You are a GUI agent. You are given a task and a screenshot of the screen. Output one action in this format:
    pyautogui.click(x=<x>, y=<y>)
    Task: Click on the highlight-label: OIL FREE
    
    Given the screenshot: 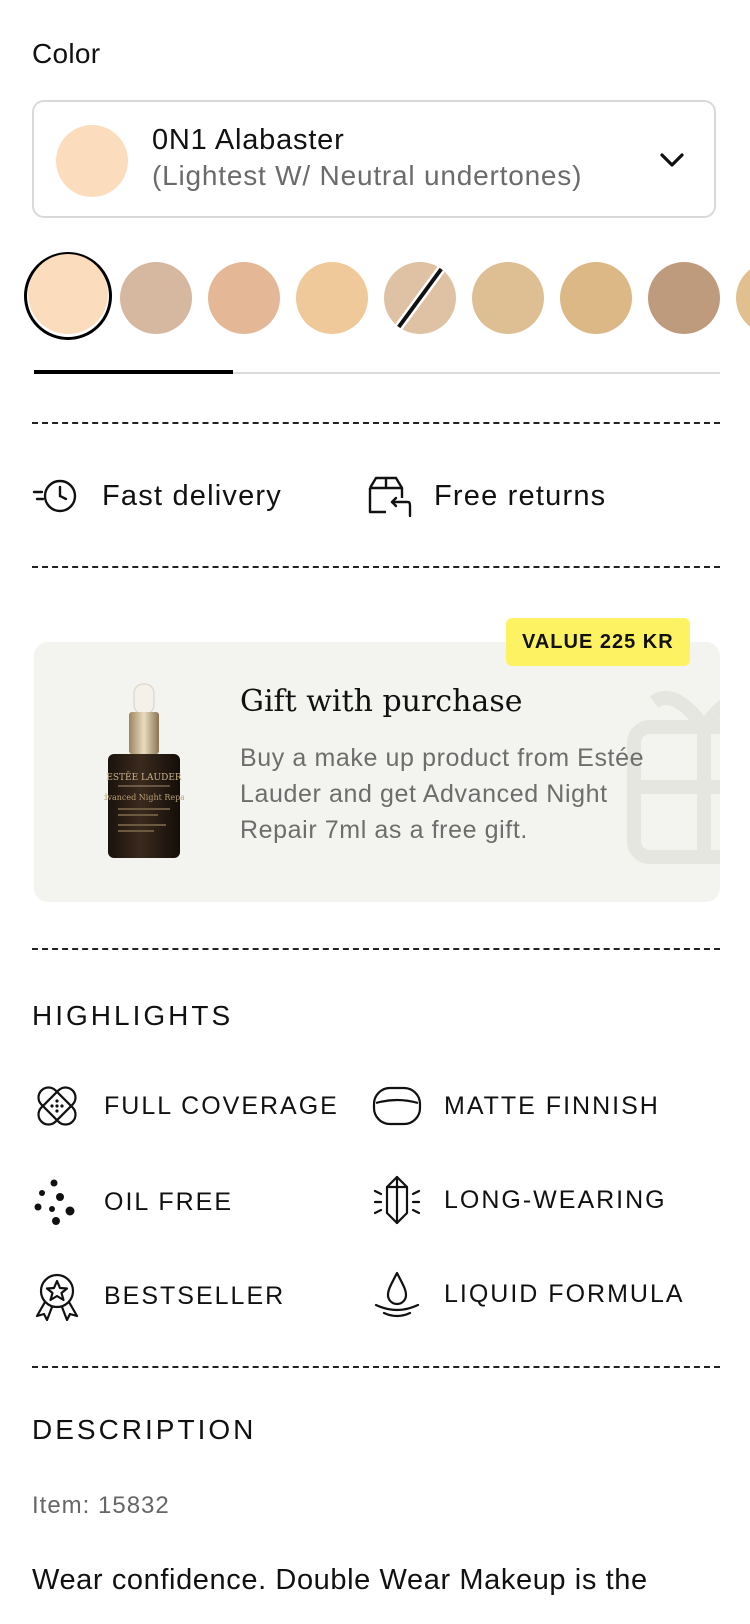 What is the action you would take?
    pyautogui.click(x=168, y=1201)
    